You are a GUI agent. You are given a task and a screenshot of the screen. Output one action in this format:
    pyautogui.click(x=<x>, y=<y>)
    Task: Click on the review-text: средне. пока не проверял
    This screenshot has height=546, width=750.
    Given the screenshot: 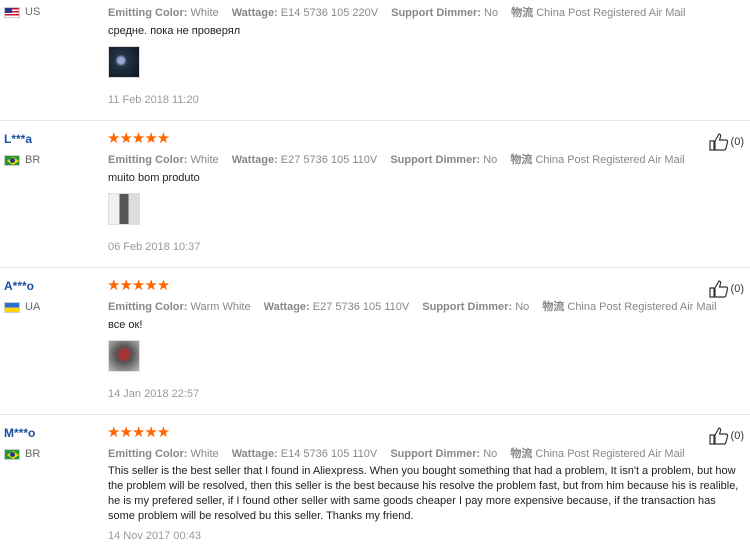 What is the action you would take?
    pyautogui.click(x=174, y=31)
    